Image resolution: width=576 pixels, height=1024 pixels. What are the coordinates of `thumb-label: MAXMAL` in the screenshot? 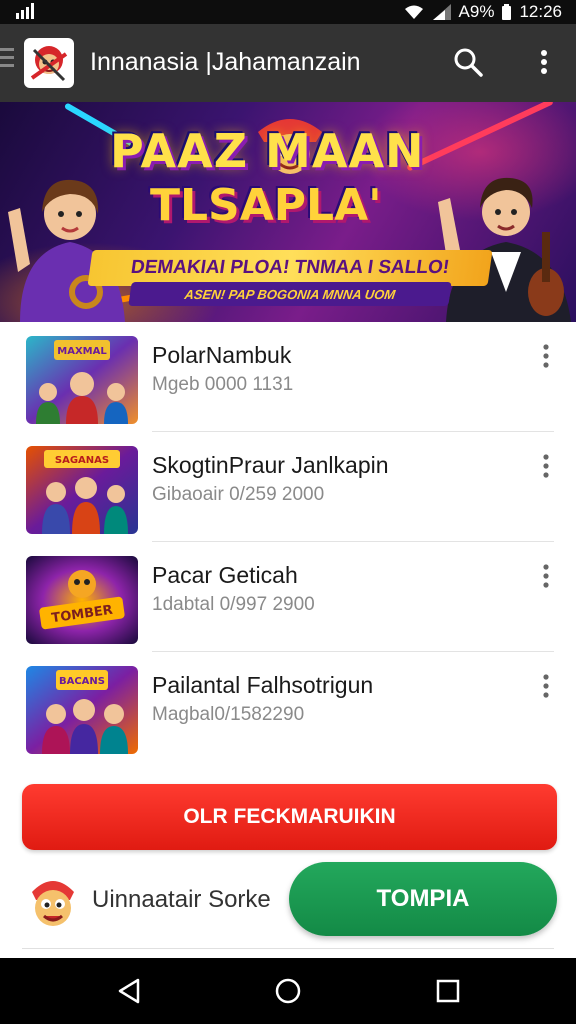 It's located at (82, 351).